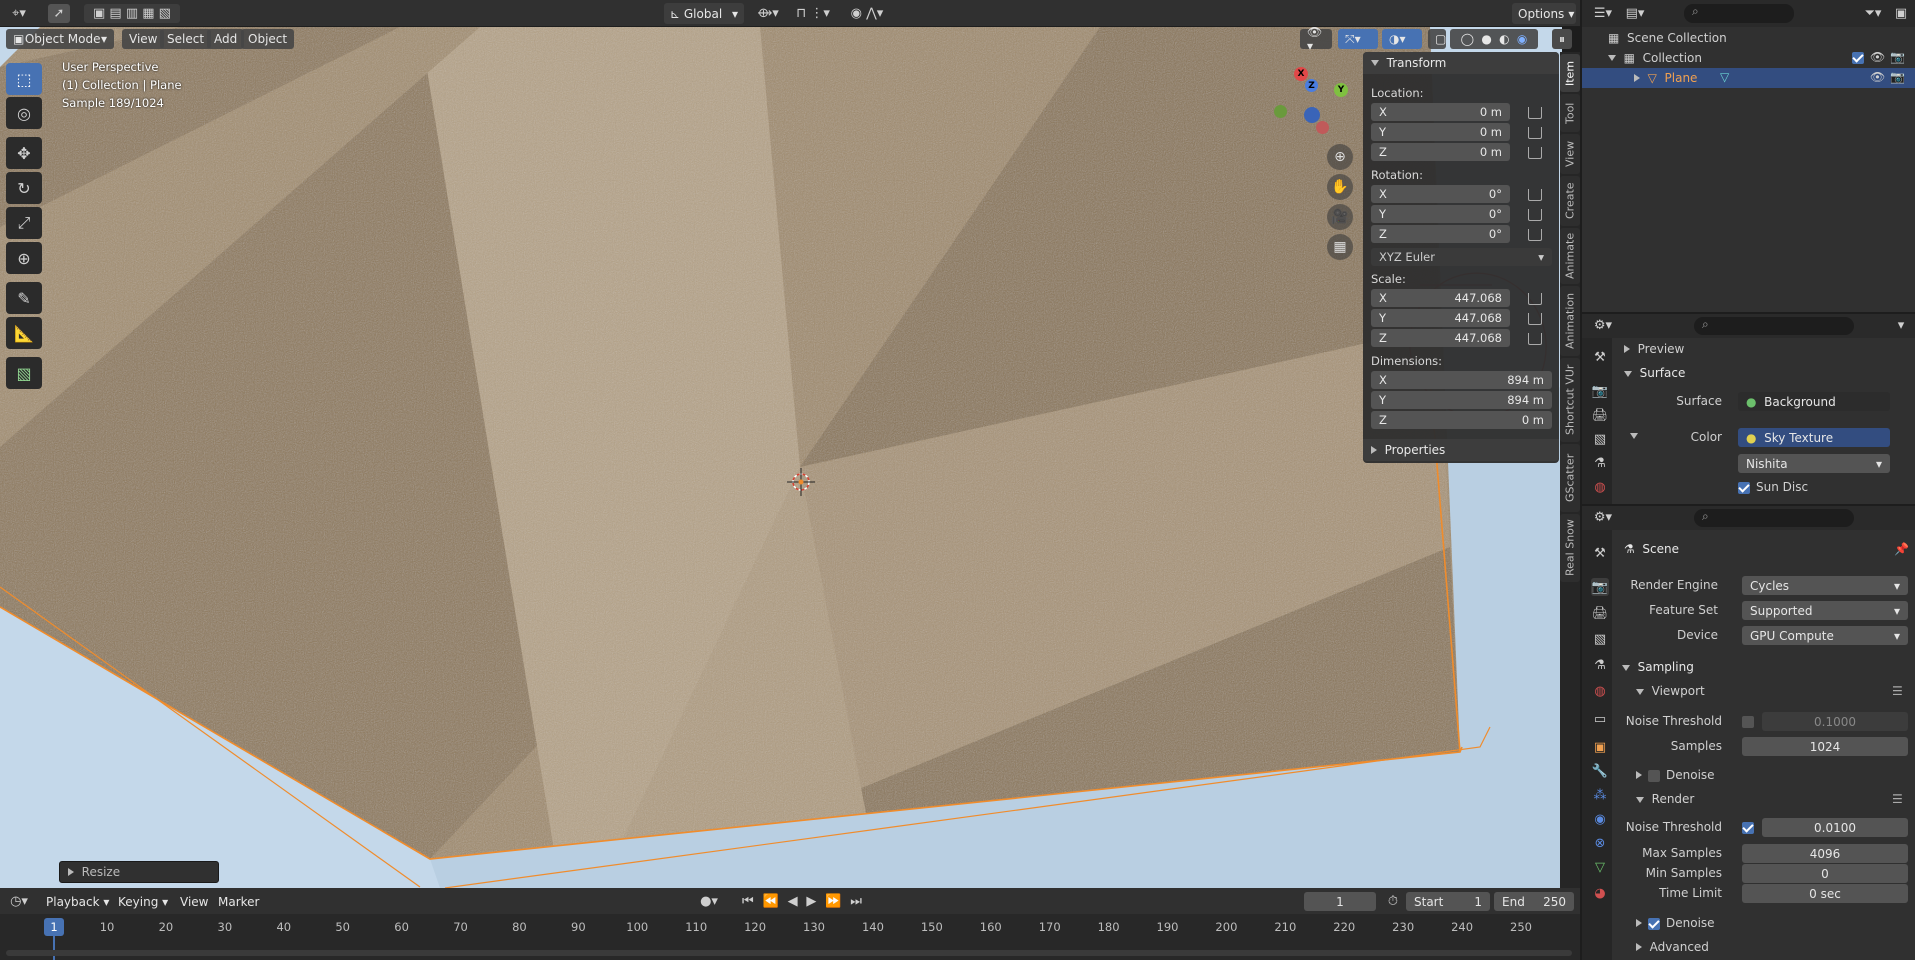 The width and height of the screenshot is (1915, 960). Describe the element at coordinates (1440, 318) in the screenshot. I see `scale-y-field: Y 447.068` at that location.